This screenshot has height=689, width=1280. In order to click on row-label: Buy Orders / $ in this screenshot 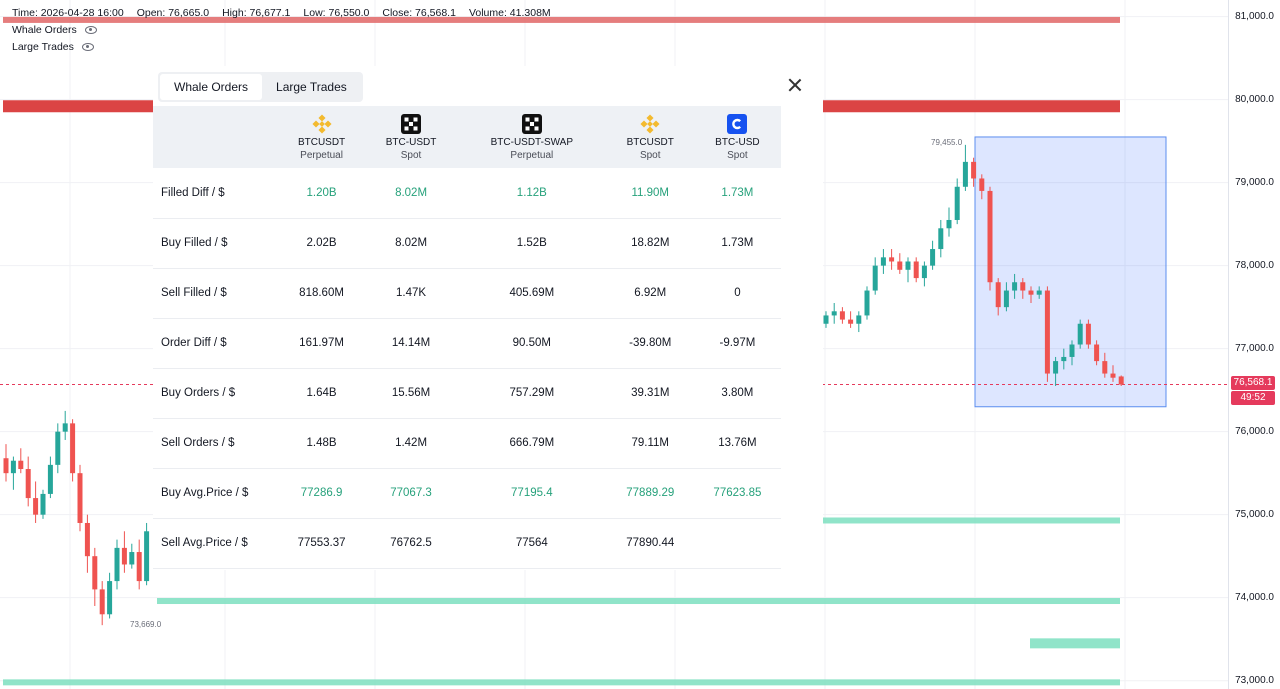, I will do `click(215, 393)`.